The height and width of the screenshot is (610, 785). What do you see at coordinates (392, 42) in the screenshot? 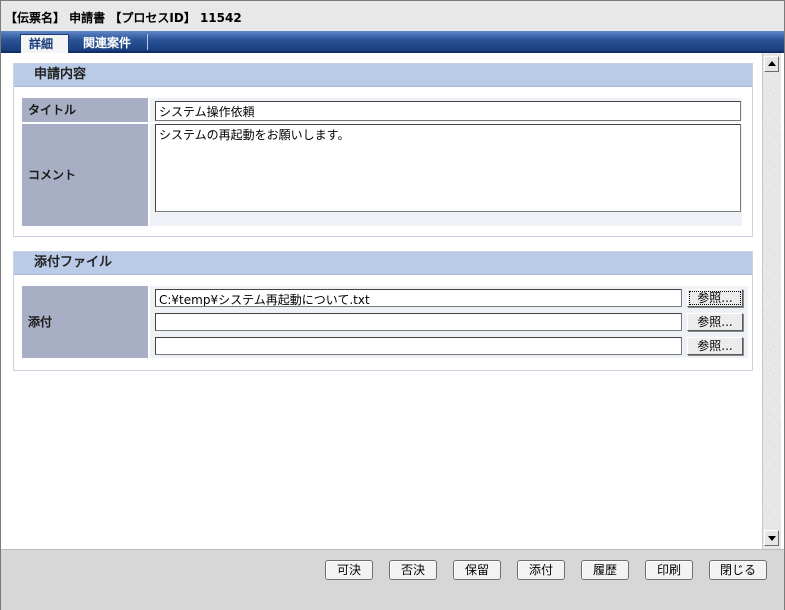
I see `tab-bar: 詳細 関連案件` at bounding box center [392, 42].